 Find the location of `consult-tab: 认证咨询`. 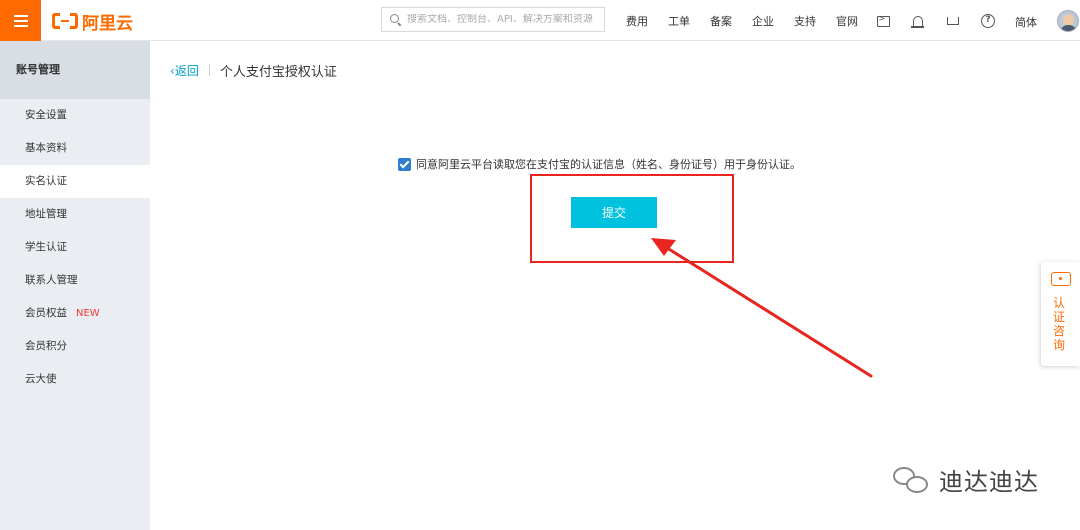

consult-tab: 认证咨询 is located at coordinates (1060, 314).